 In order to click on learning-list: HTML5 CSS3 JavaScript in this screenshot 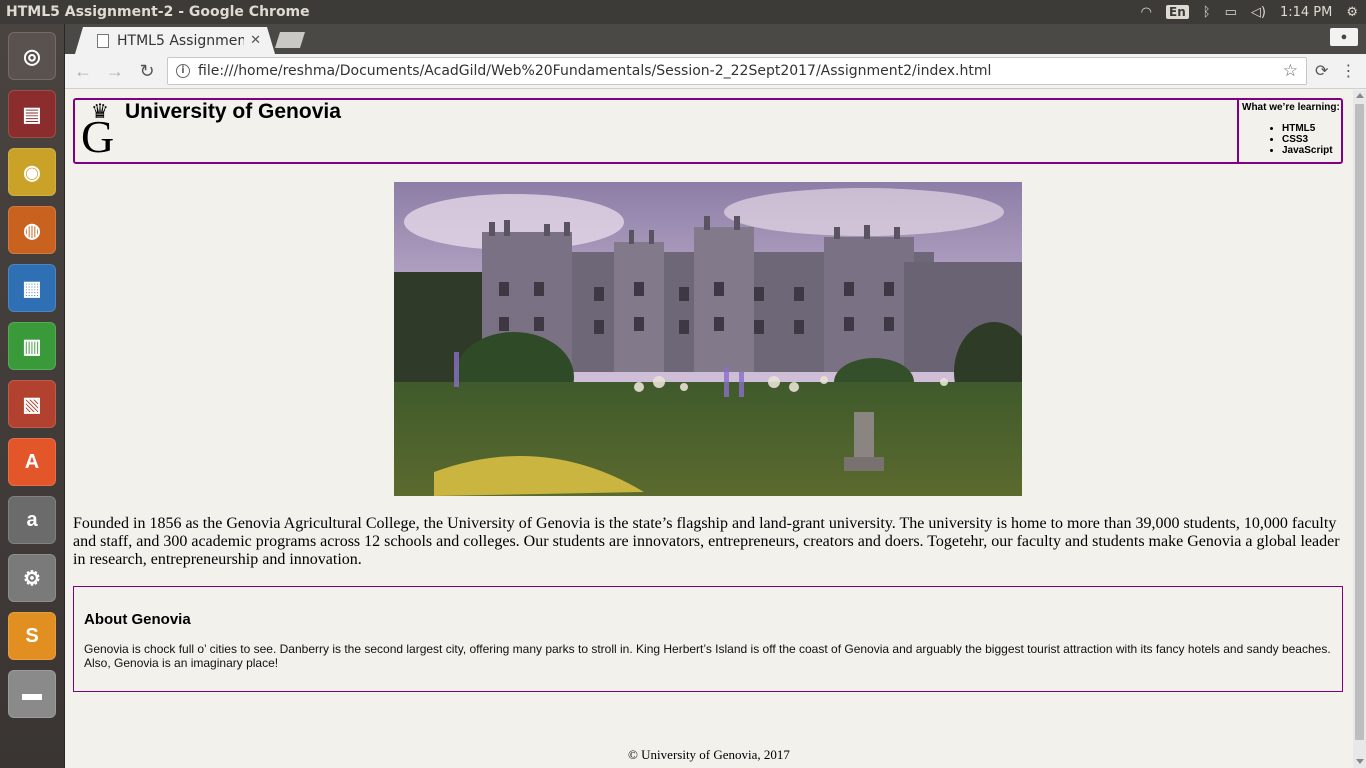, I will do `click(1310, 139)`.